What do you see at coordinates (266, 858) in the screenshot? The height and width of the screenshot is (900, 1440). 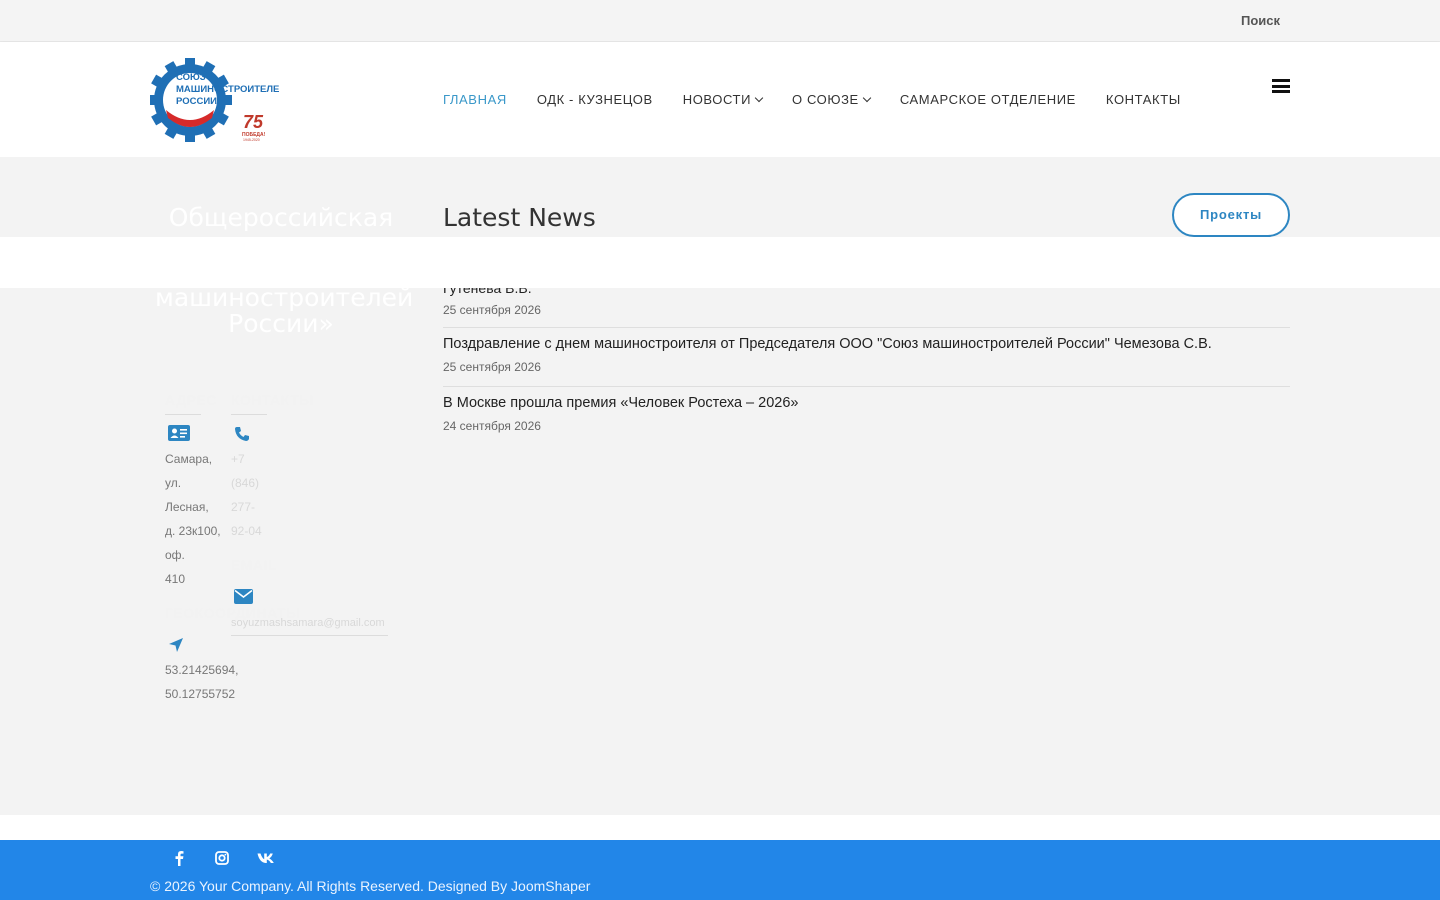 I see `vk-icon` at bounding box center [266, 858].